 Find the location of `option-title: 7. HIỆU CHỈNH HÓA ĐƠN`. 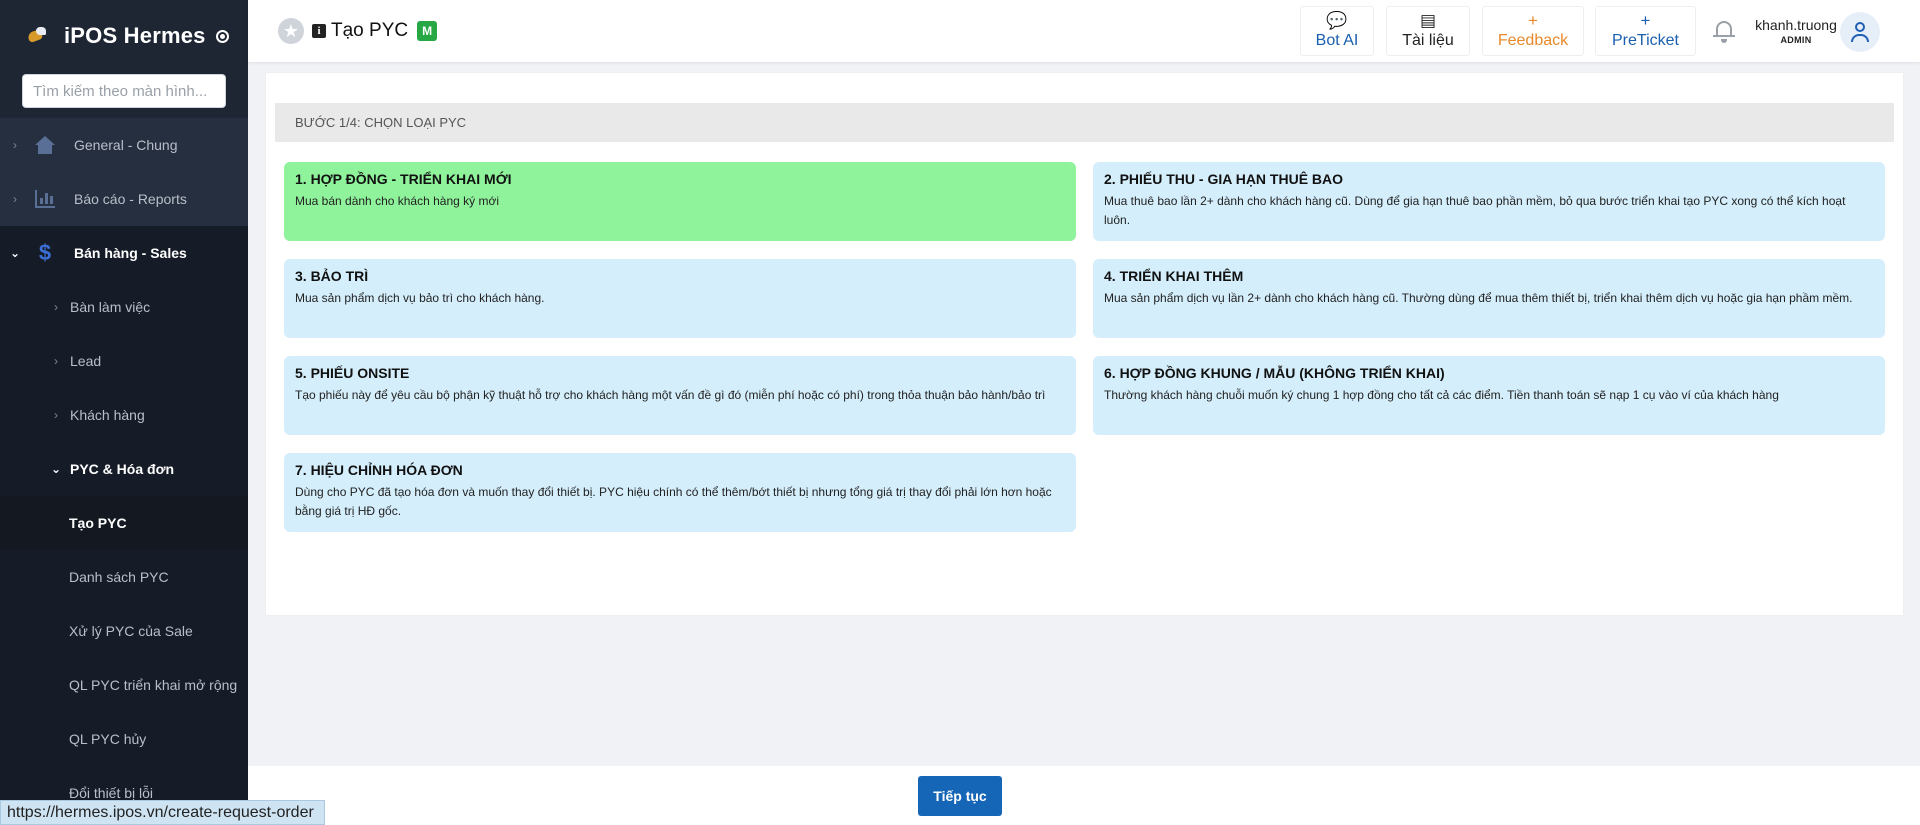

option-title: 7. HIỆU CHỈNH HÓA ĐƠN is located at coordinates (379, 470).